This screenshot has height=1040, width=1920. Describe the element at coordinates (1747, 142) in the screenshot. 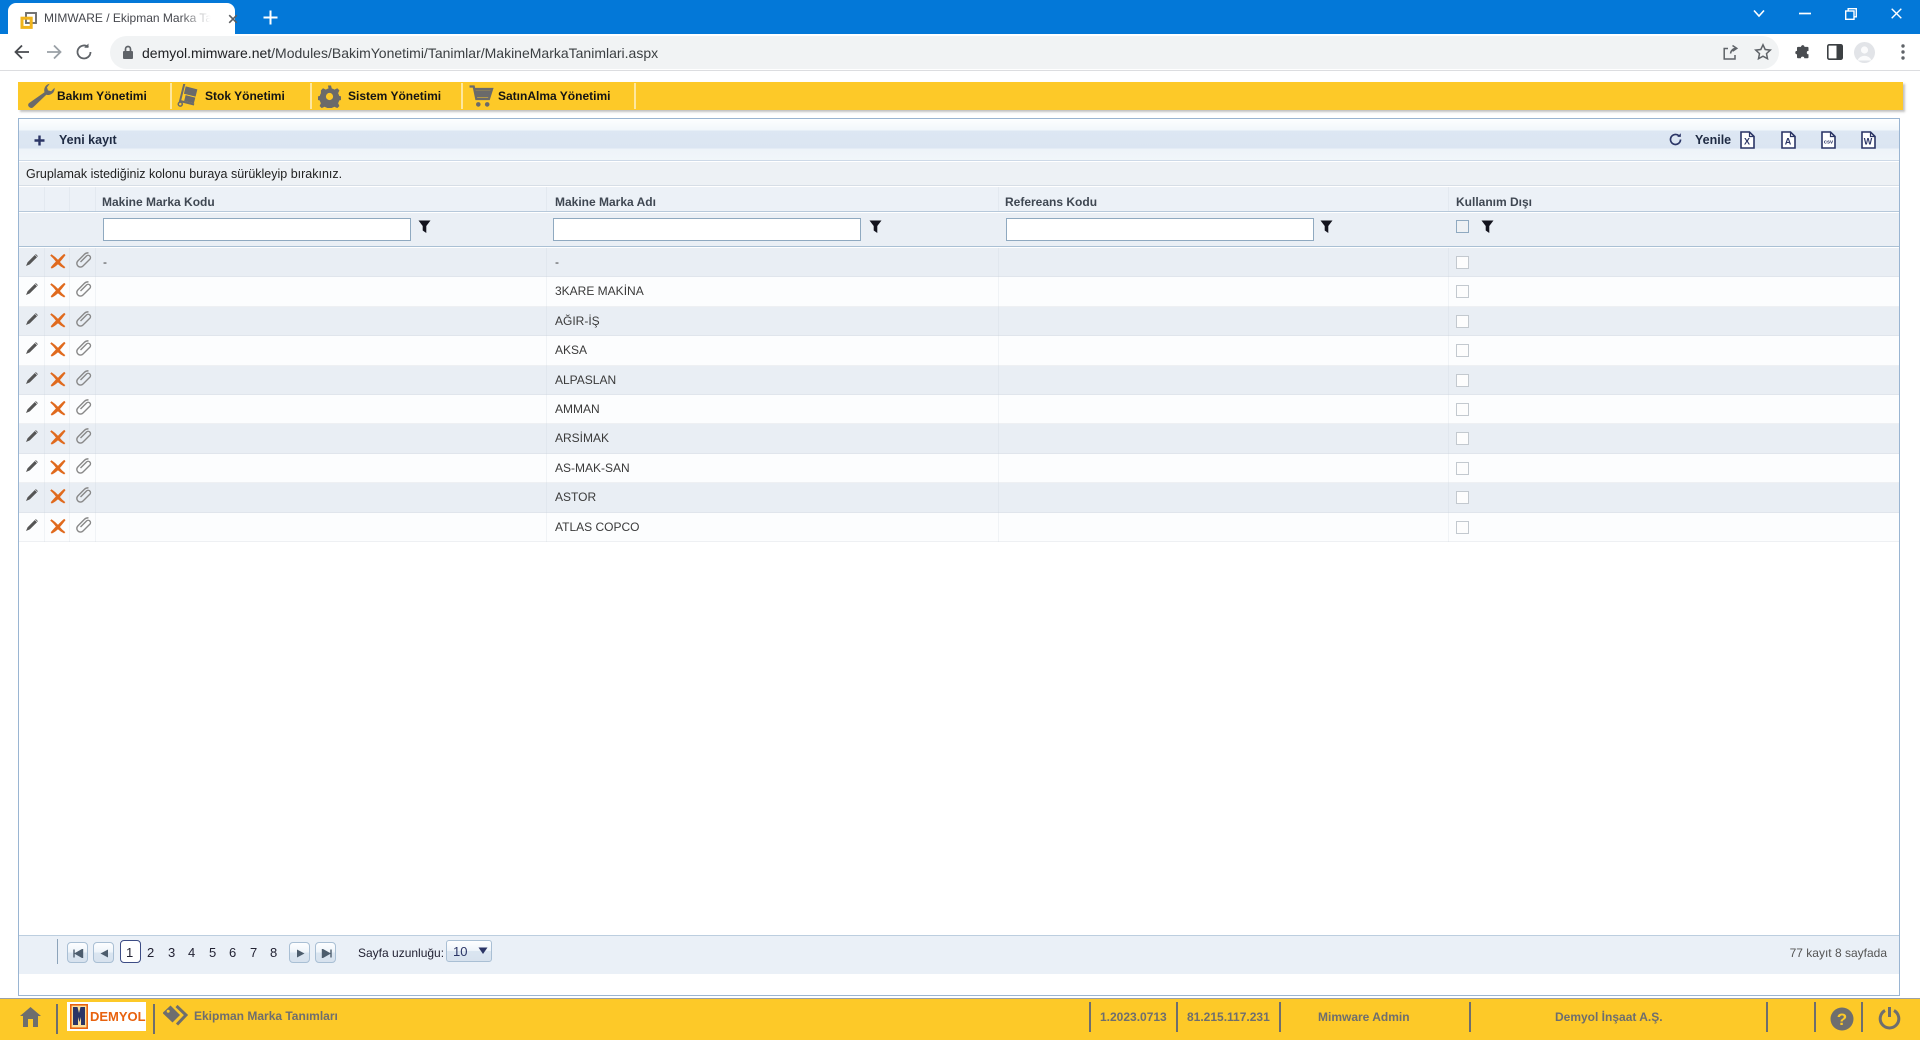

I see `svg-text: X` at that location.